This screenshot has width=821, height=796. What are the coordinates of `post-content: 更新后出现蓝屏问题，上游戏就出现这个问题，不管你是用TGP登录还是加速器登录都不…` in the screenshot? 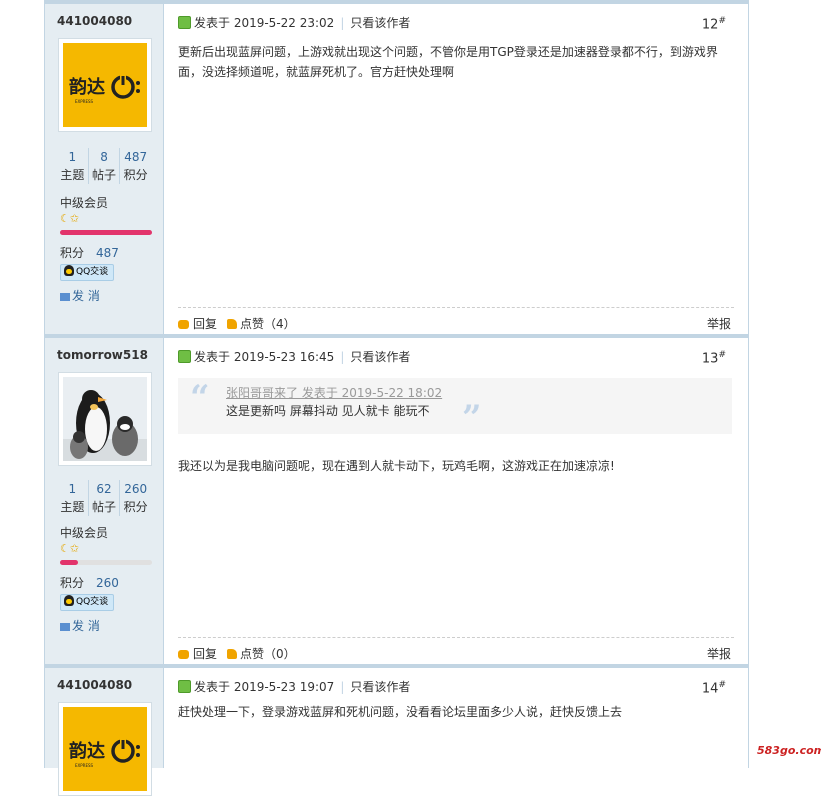 It's located at (448, 62).